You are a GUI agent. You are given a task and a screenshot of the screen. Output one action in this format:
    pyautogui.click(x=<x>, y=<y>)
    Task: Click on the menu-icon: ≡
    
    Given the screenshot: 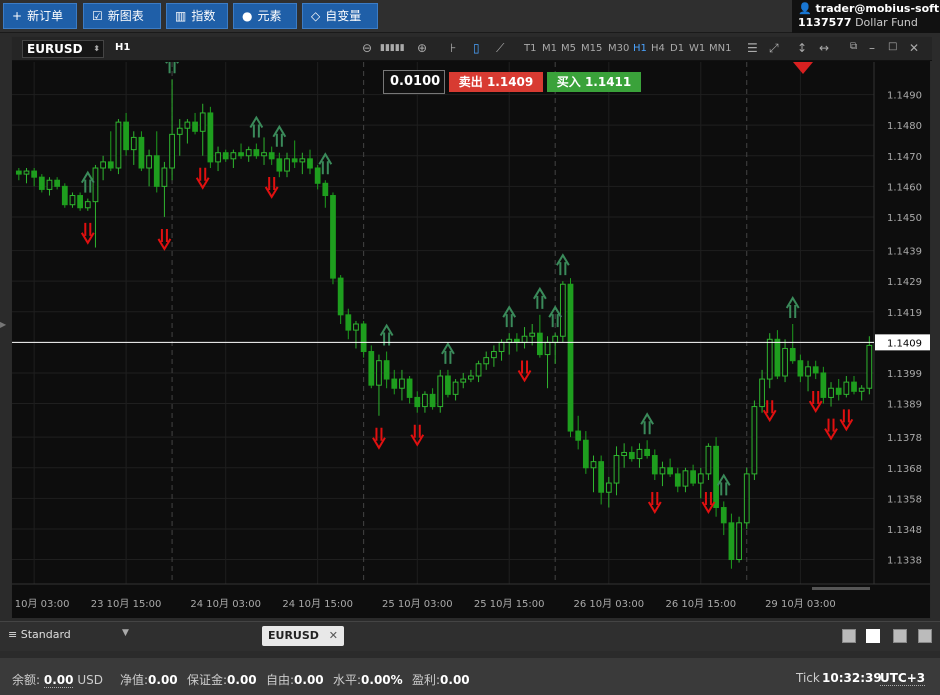 What is the action you would take?
    pyautogui.click(x=13, y=634)
    